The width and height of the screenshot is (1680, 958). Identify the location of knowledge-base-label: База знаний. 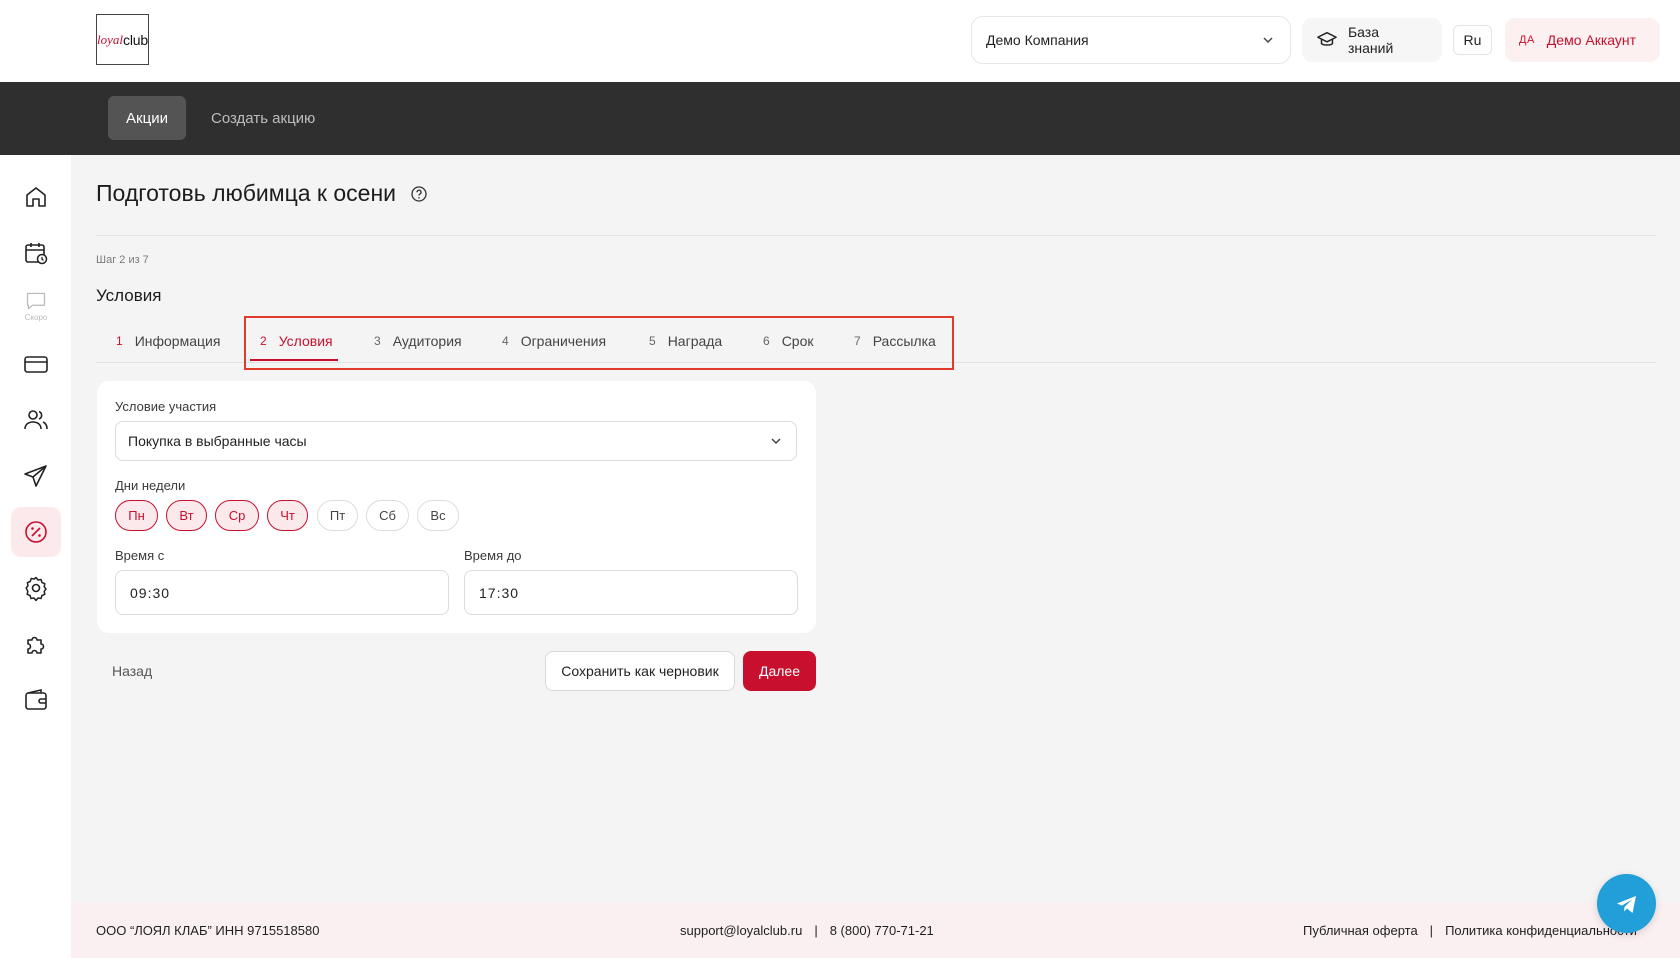
(1370, 40).